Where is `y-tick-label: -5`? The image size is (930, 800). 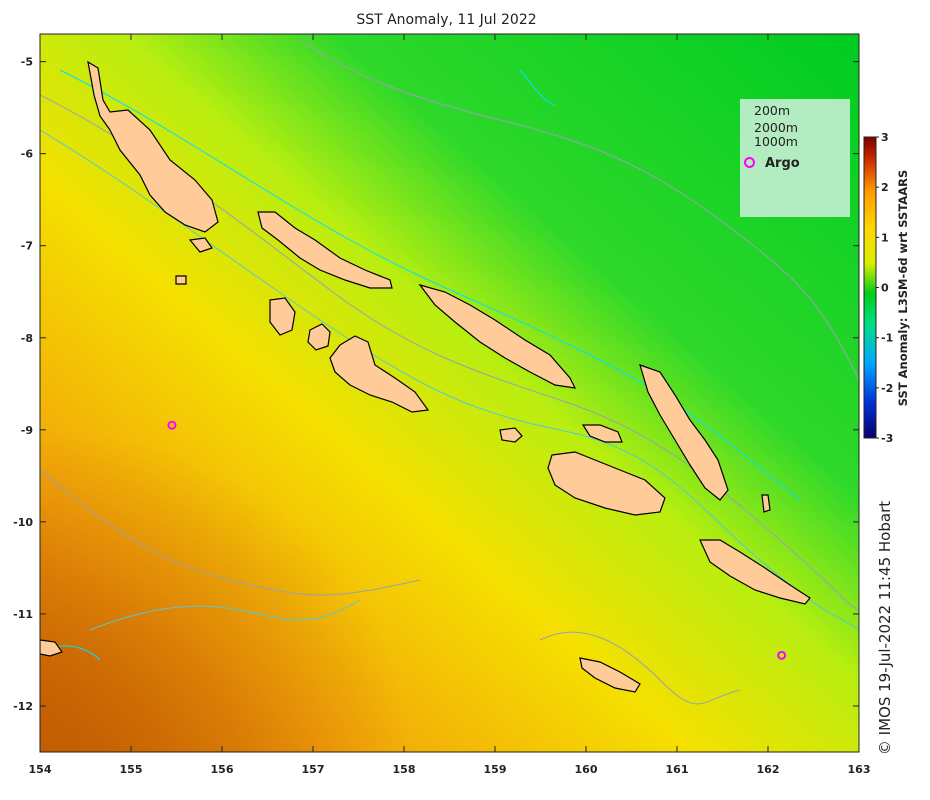
y-tick-label: -5 is located at coordinates (27, 62).